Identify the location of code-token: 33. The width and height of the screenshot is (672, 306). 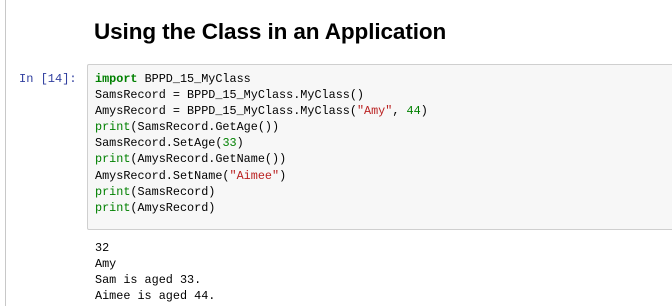
(229, 143).